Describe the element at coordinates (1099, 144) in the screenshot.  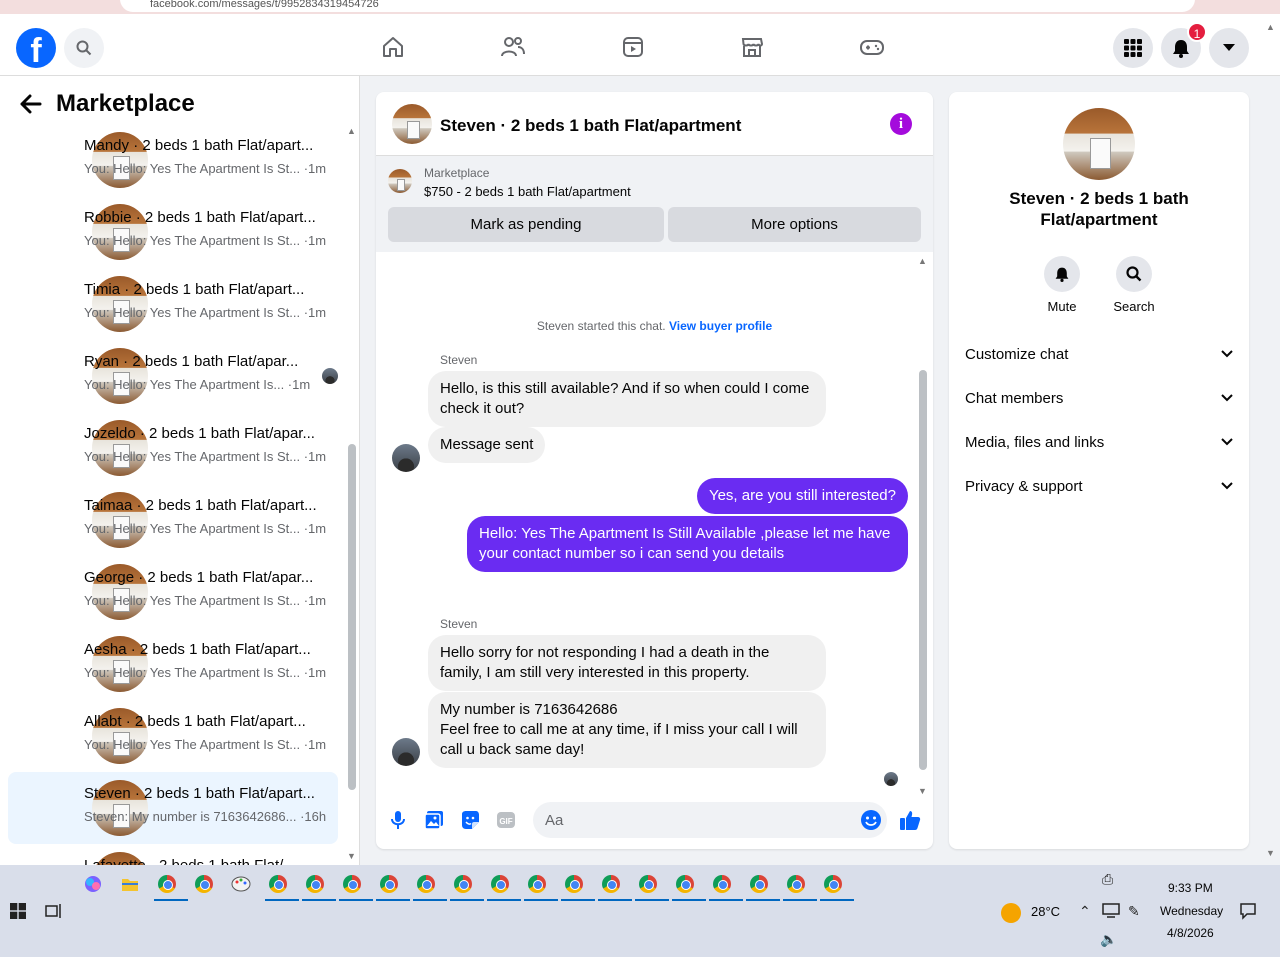
I see `info-avatar` at that location.